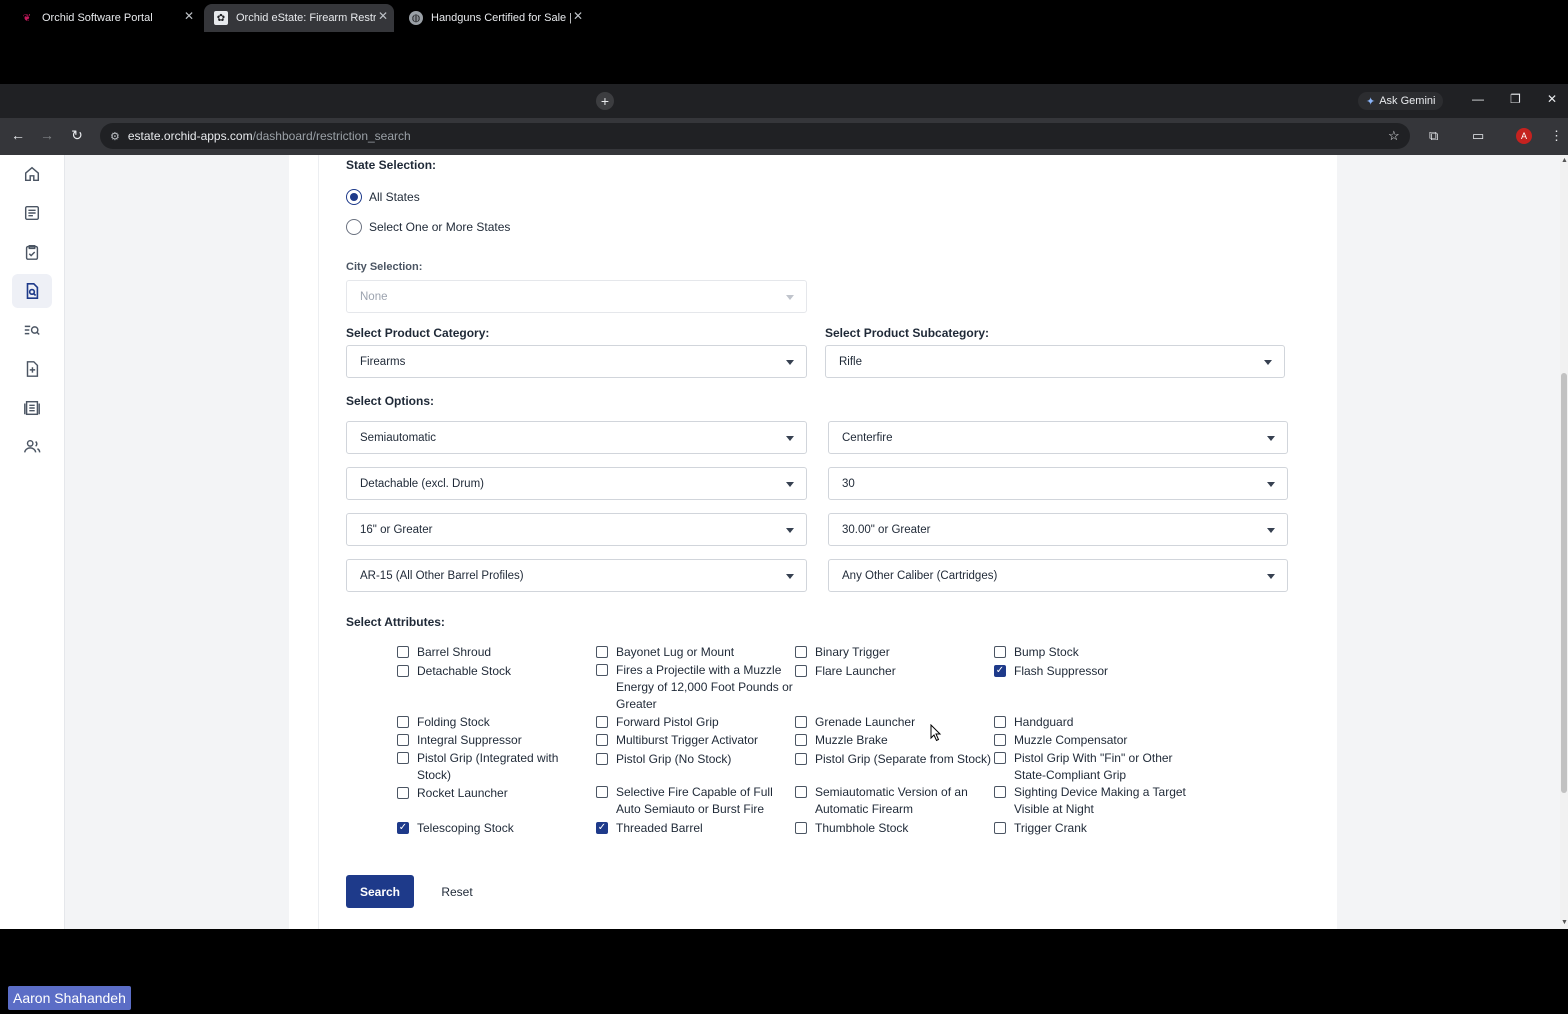  Describe the element at coordinates (32, 369) in the screenshot. I see `document-add-icon` at that location.